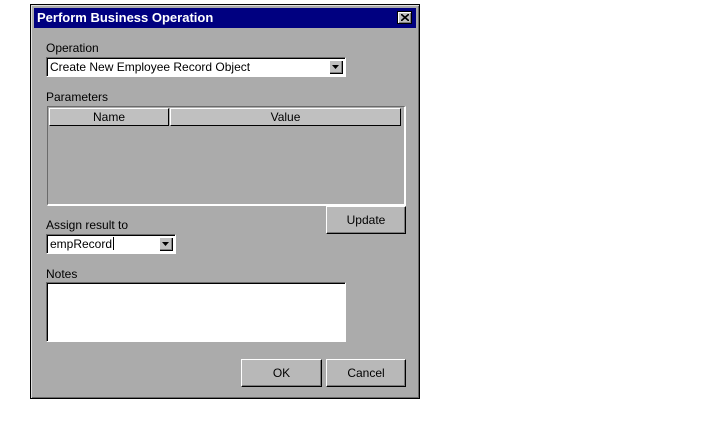 This screenshot has height=421, width=713. I want to click on assign-result-input: empRecord, so click(82, 244).